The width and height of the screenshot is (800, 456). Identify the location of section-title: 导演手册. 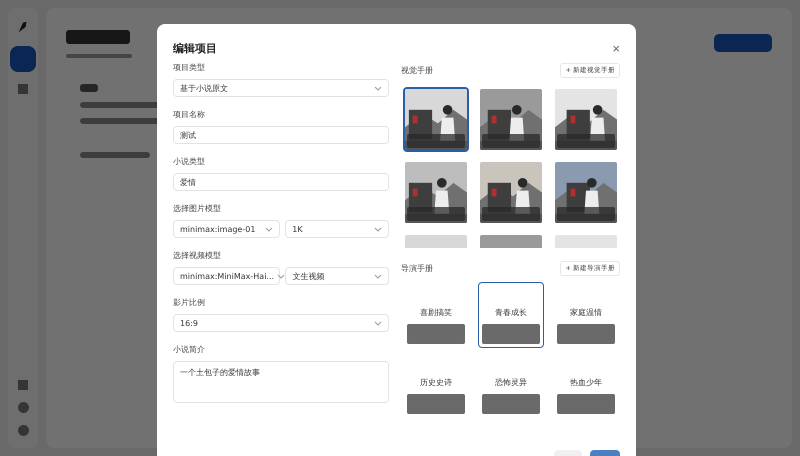
(417, 268).